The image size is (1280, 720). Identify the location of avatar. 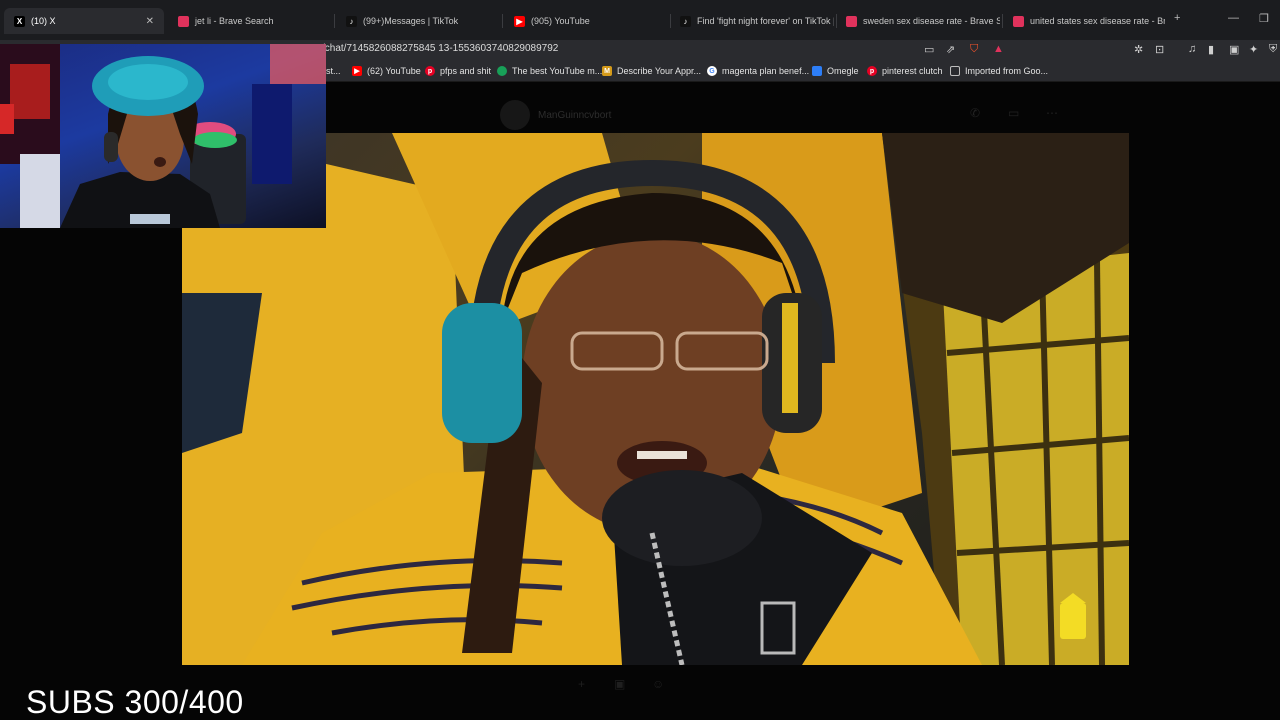
(515, 115).